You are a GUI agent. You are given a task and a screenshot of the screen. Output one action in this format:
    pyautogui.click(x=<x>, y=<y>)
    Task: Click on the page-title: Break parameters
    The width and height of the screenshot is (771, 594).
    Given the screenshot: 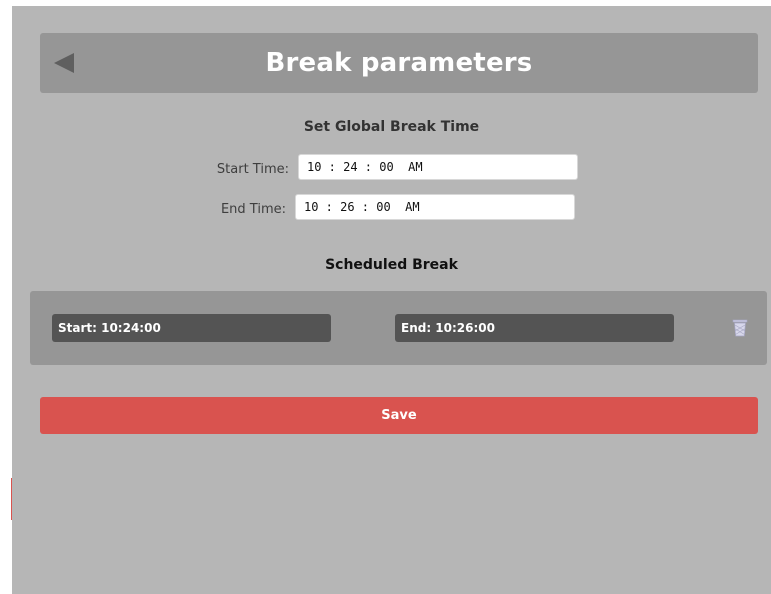 What is the action you would take?
    pyautogui.click(x=399, y=63)
    